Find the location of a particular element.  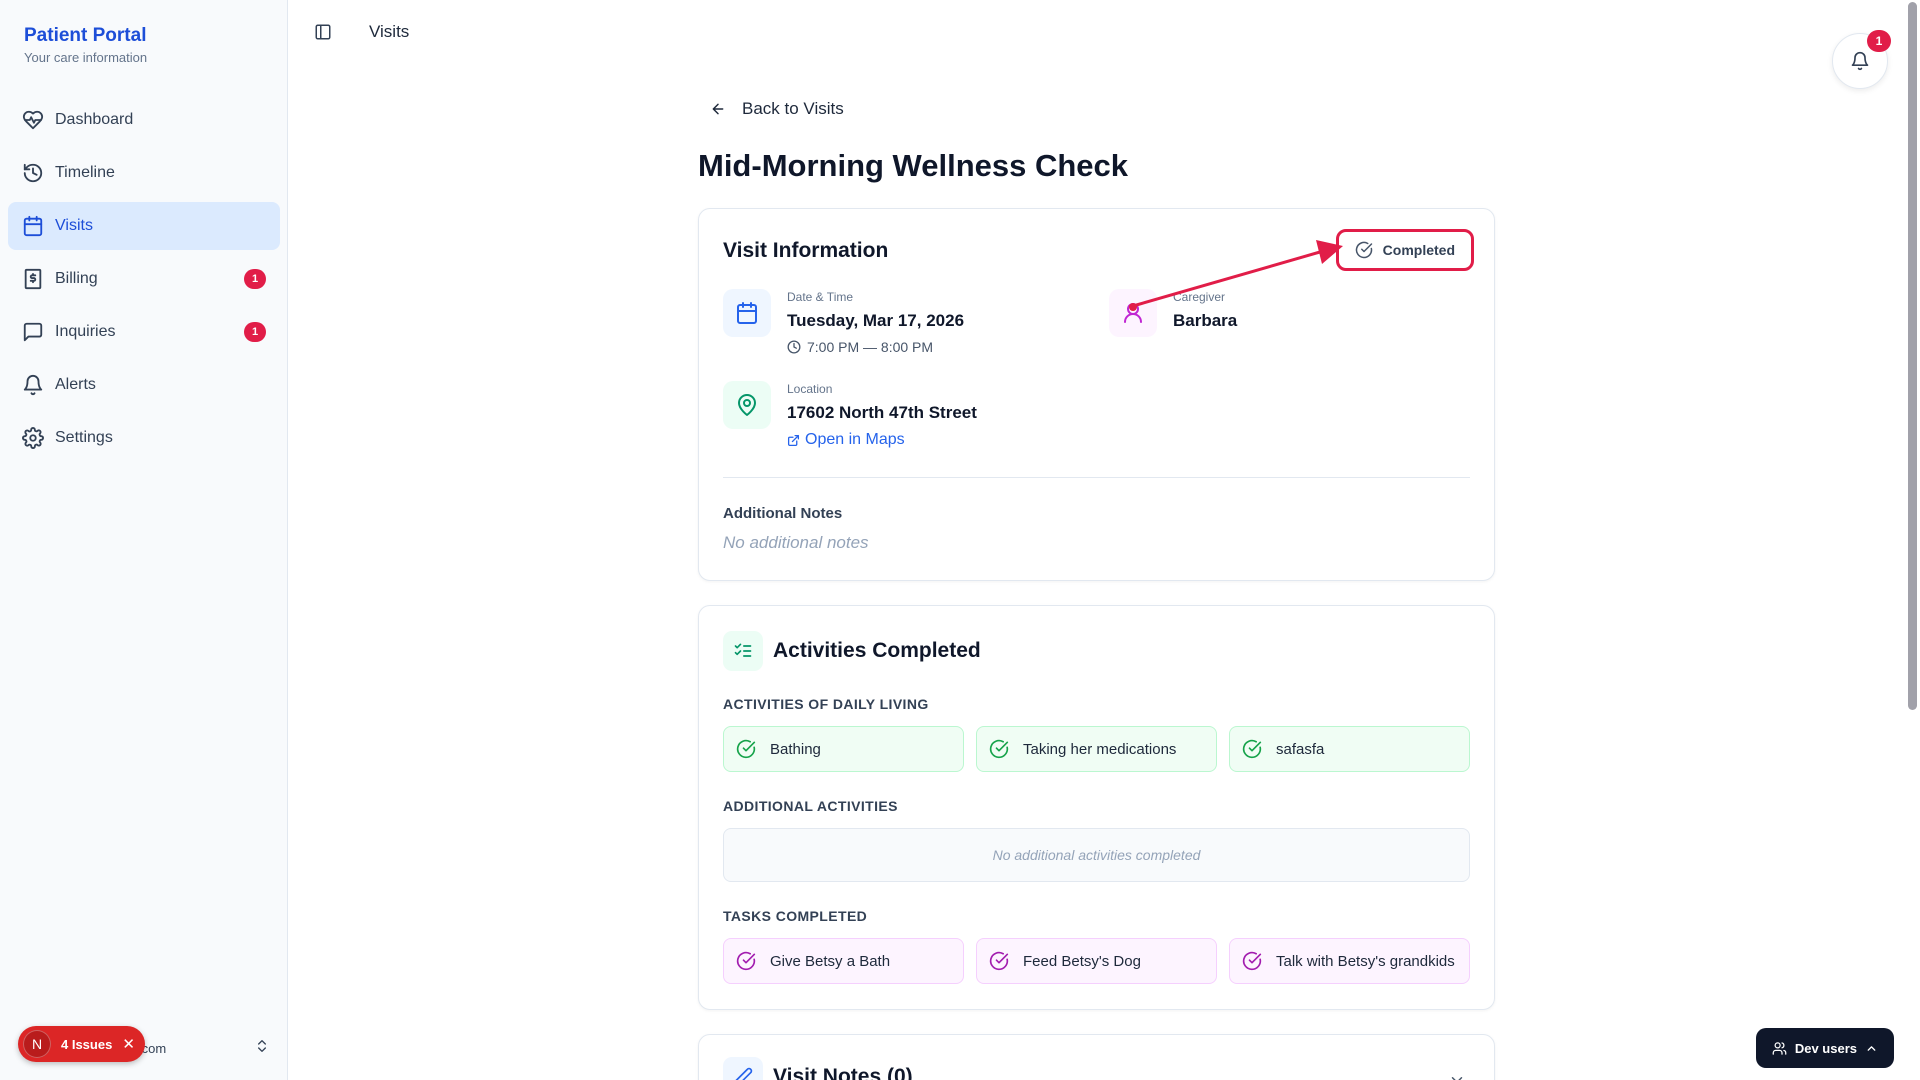

adl-section-label: ACTIVITIES OF DAILY LIVING is located at coordinates (826, 704).